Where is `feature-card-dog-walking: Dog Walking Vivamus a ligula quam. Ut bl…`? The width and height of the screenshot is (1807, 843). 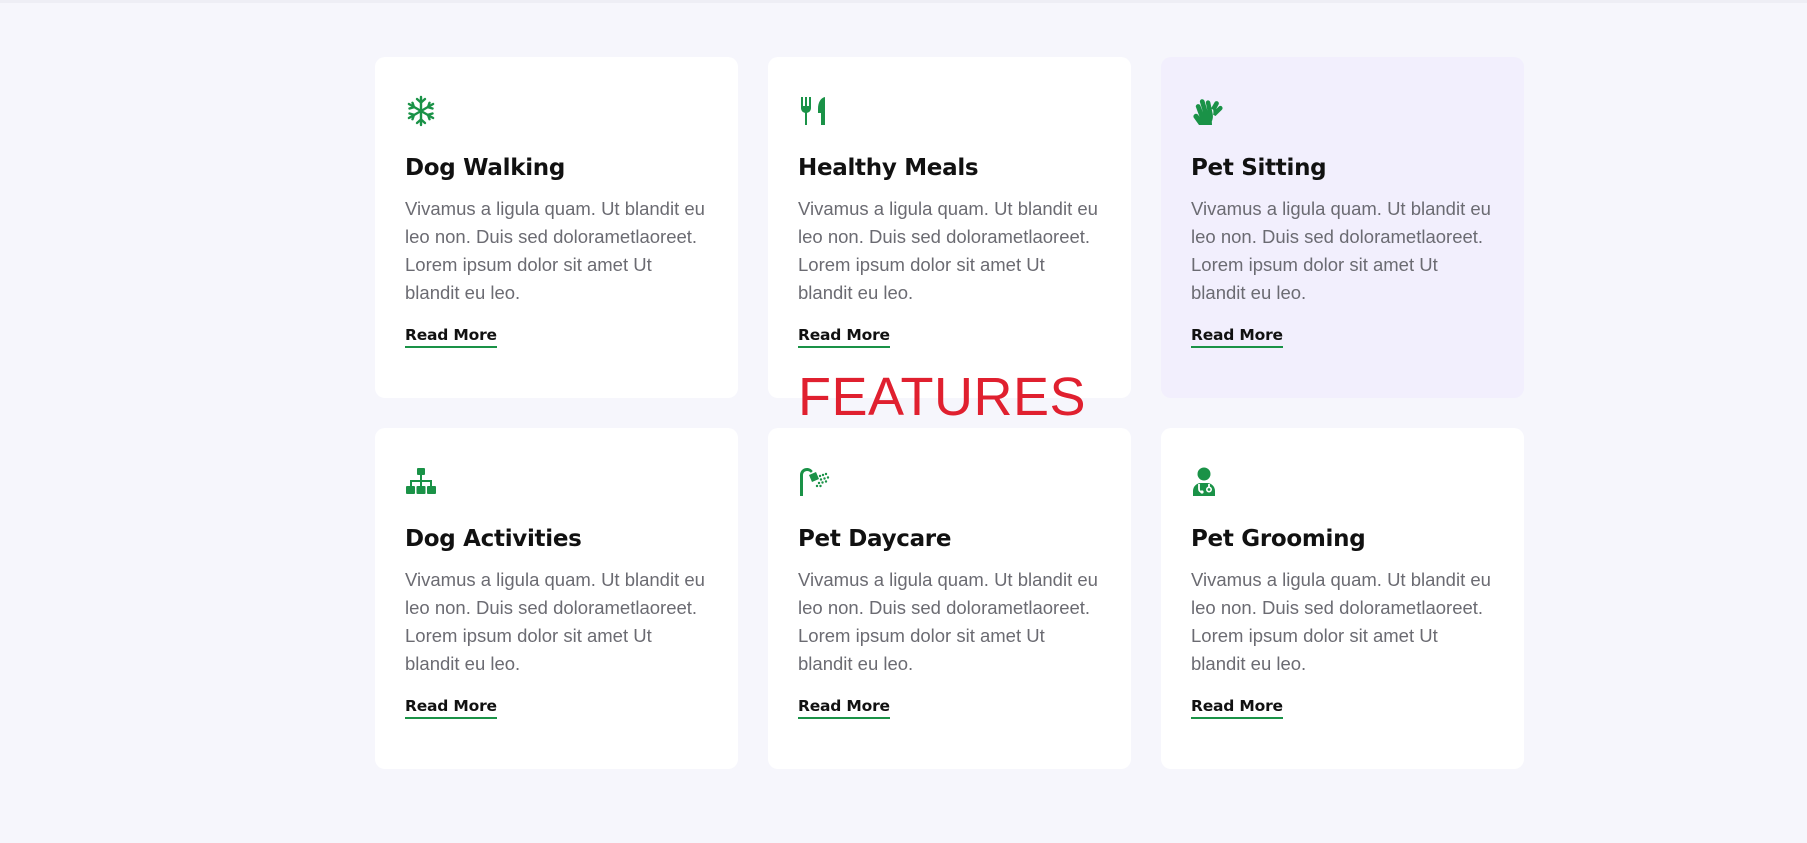 feature-card-dog-walking: Dog Walking Vivamus a ligula quam. Ut bl… is located at coordinates (556, 227).